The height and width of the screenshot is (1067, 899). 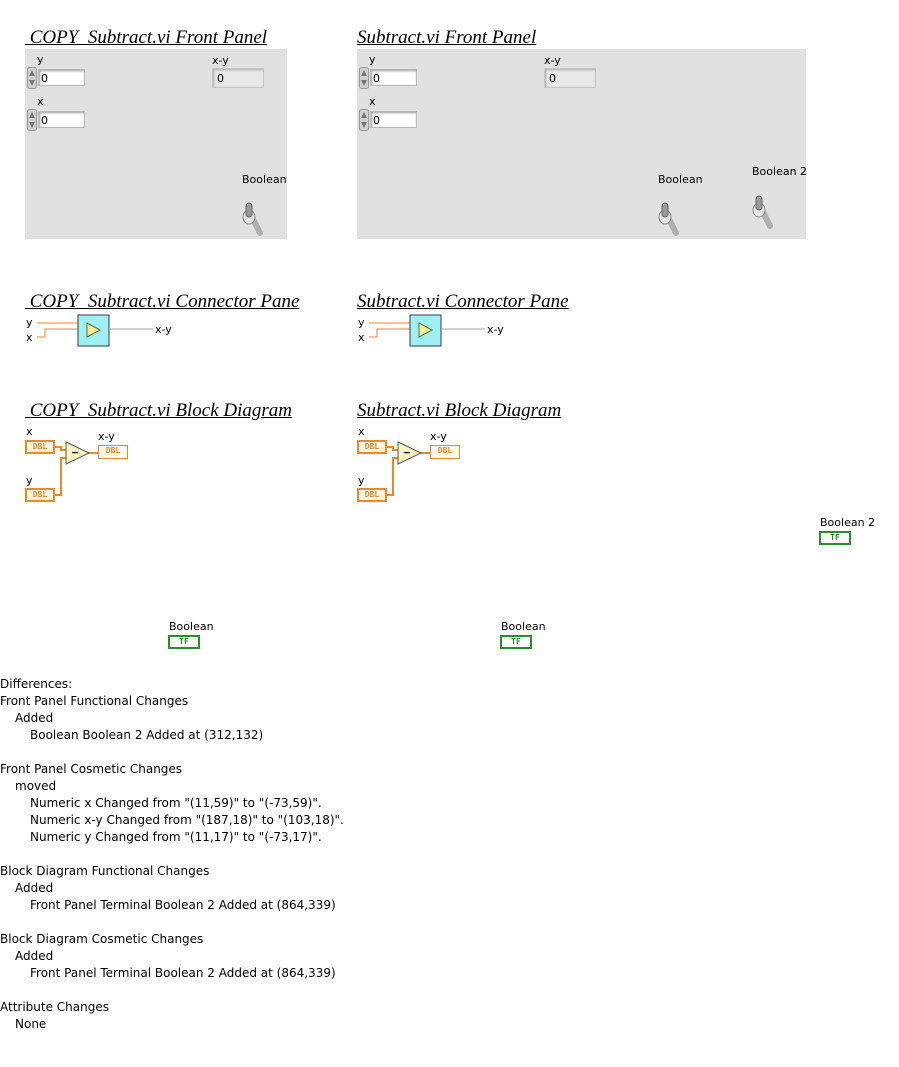 I want to click on boolean2-tf-terminal: TF, so click(x=835, y=538).